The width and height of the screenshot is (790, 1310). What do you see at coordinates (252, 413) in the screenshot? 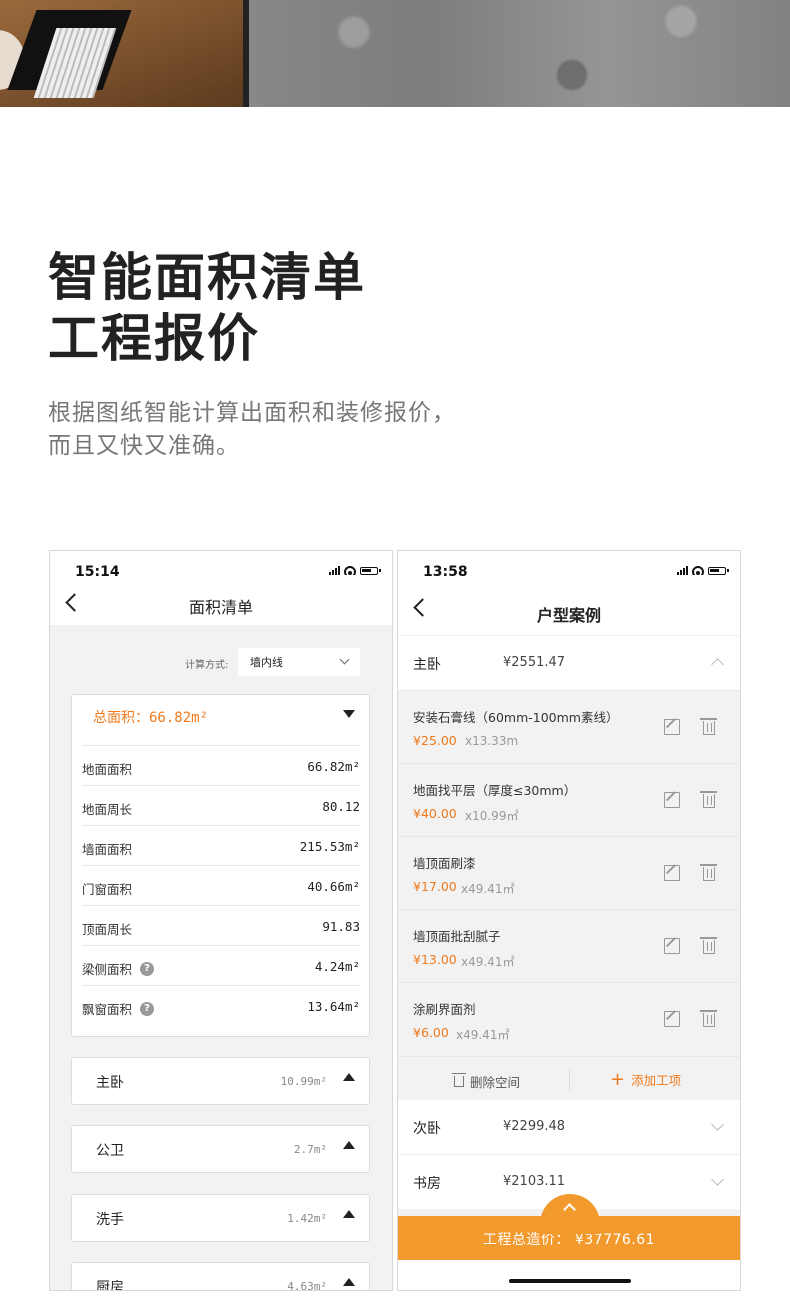
I see `subline-line-1: 根据图纸智能计算出面积和装修报价，` at bounding box center [252, 413].